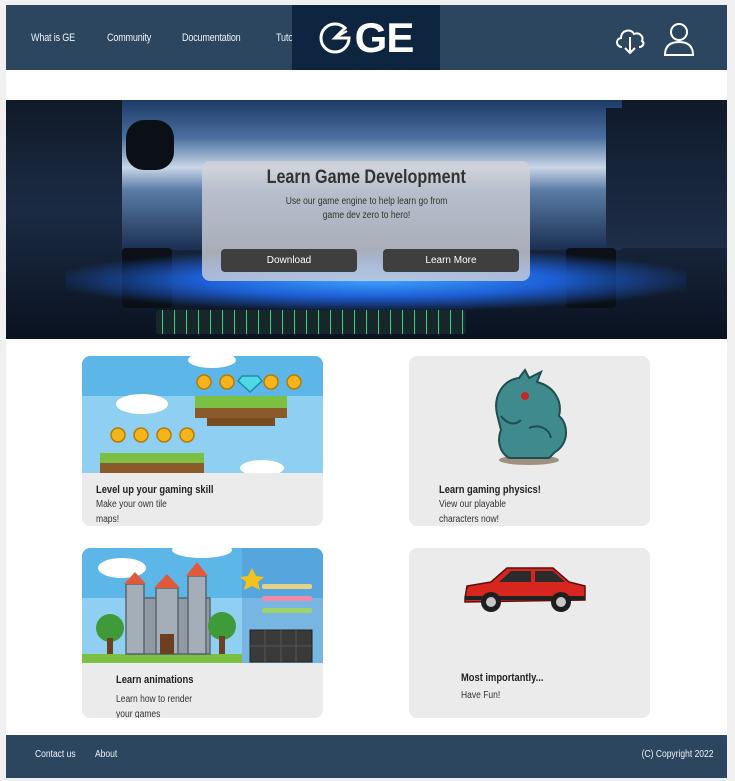 The height and width of the screenshot is (781, 735). What do you see at coordinates (335, 37) in the screenshot?
I see `logo-pacman-icon` at bounding box center [335, 37].